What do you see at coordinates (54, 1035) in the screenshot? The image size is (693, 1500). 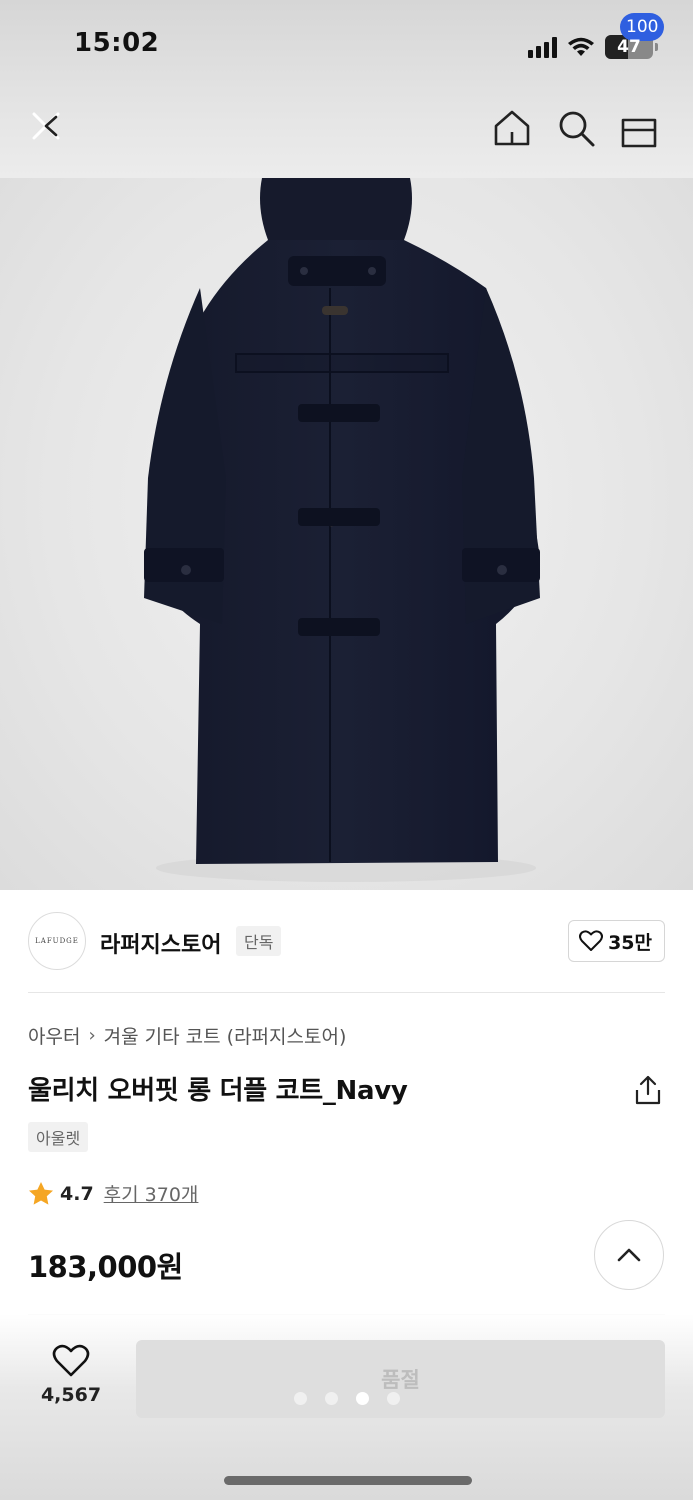 I see `breadcrumb-item: 아우터` at bounding box center [54, 1035].